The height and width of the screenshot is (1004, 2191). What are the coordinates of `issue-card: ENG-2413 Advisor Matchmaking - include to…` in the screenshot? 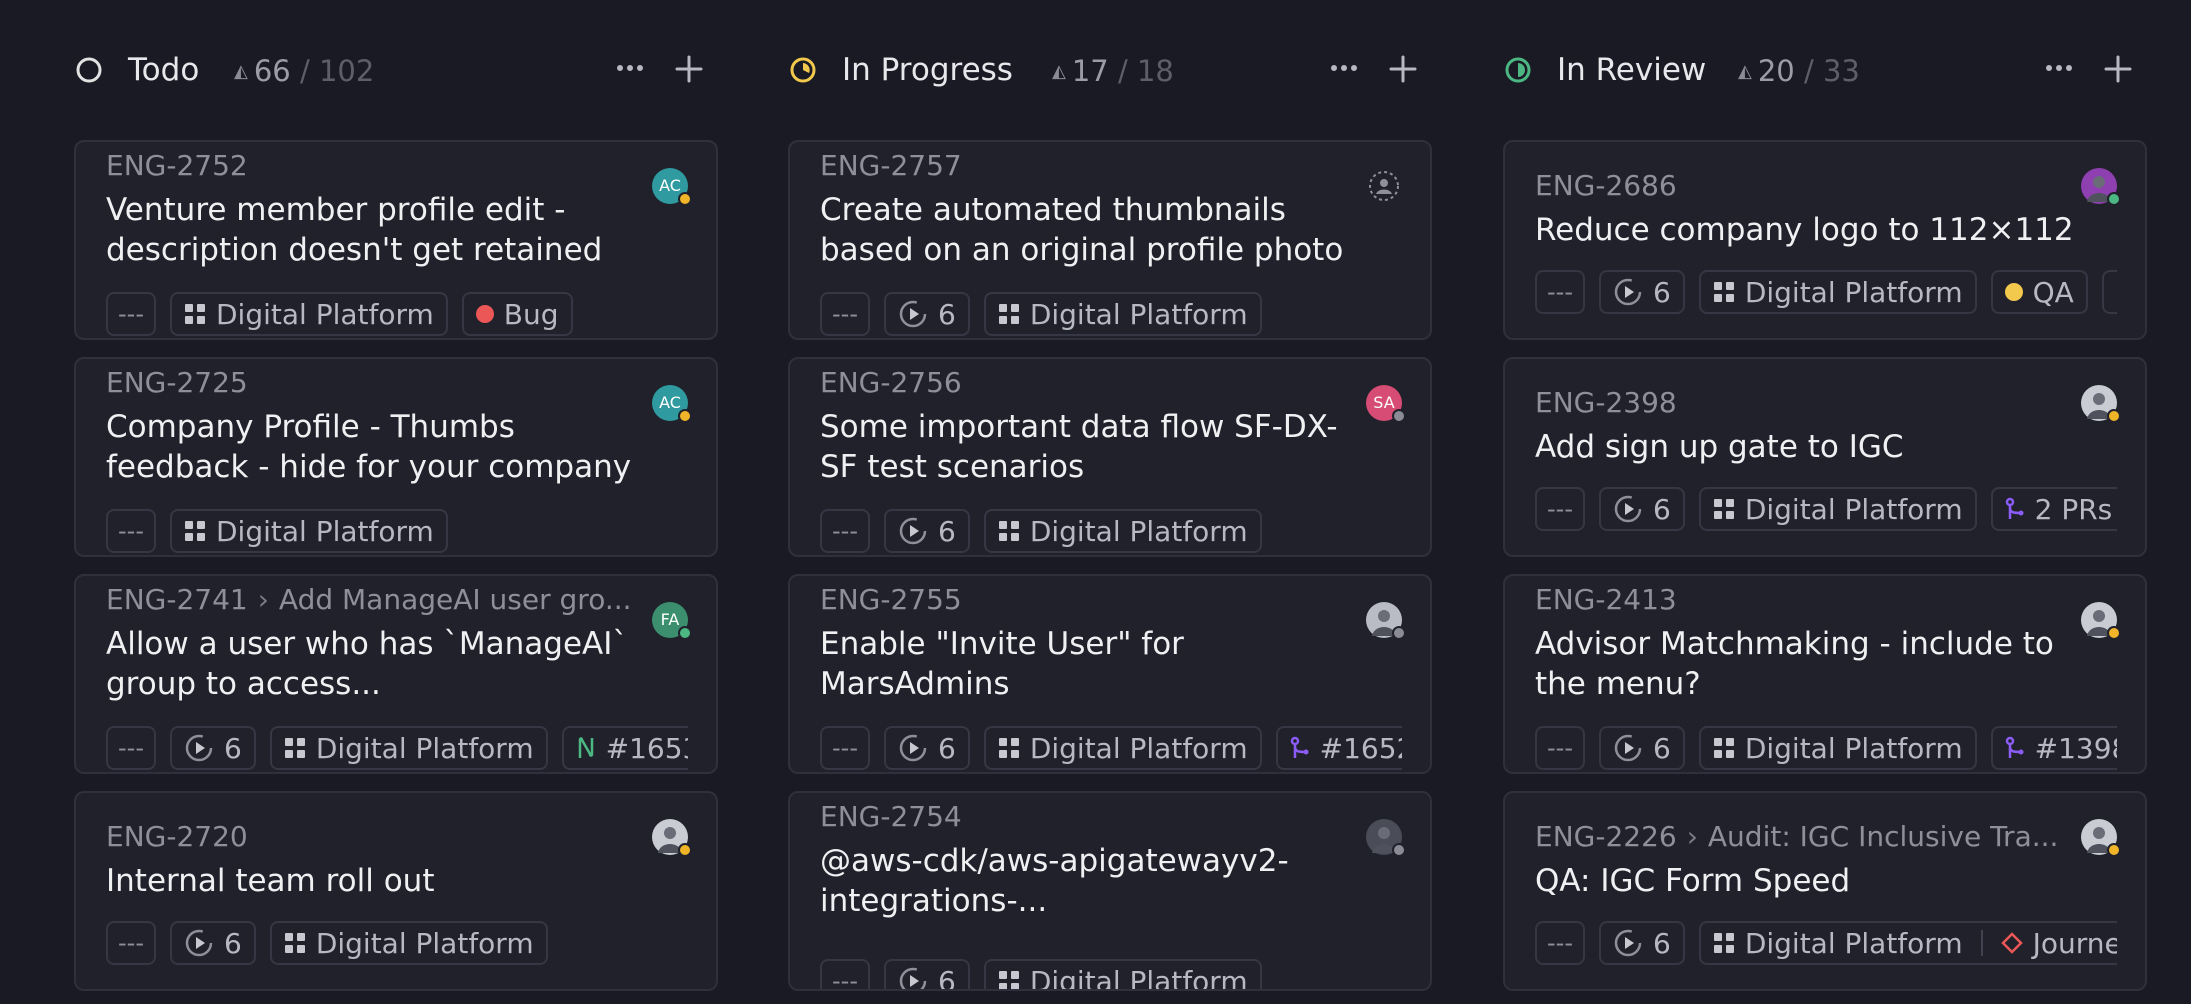 It's located at (1825, 674).